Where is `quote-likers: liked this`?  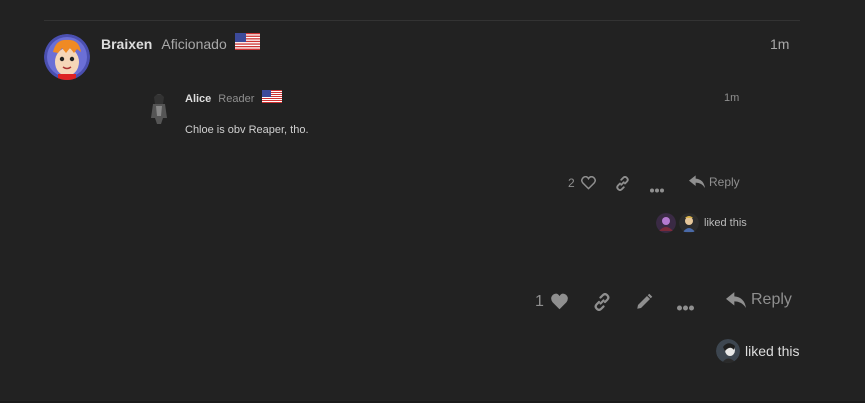
quote-likers: liked this is located at coordinates (701, 223).